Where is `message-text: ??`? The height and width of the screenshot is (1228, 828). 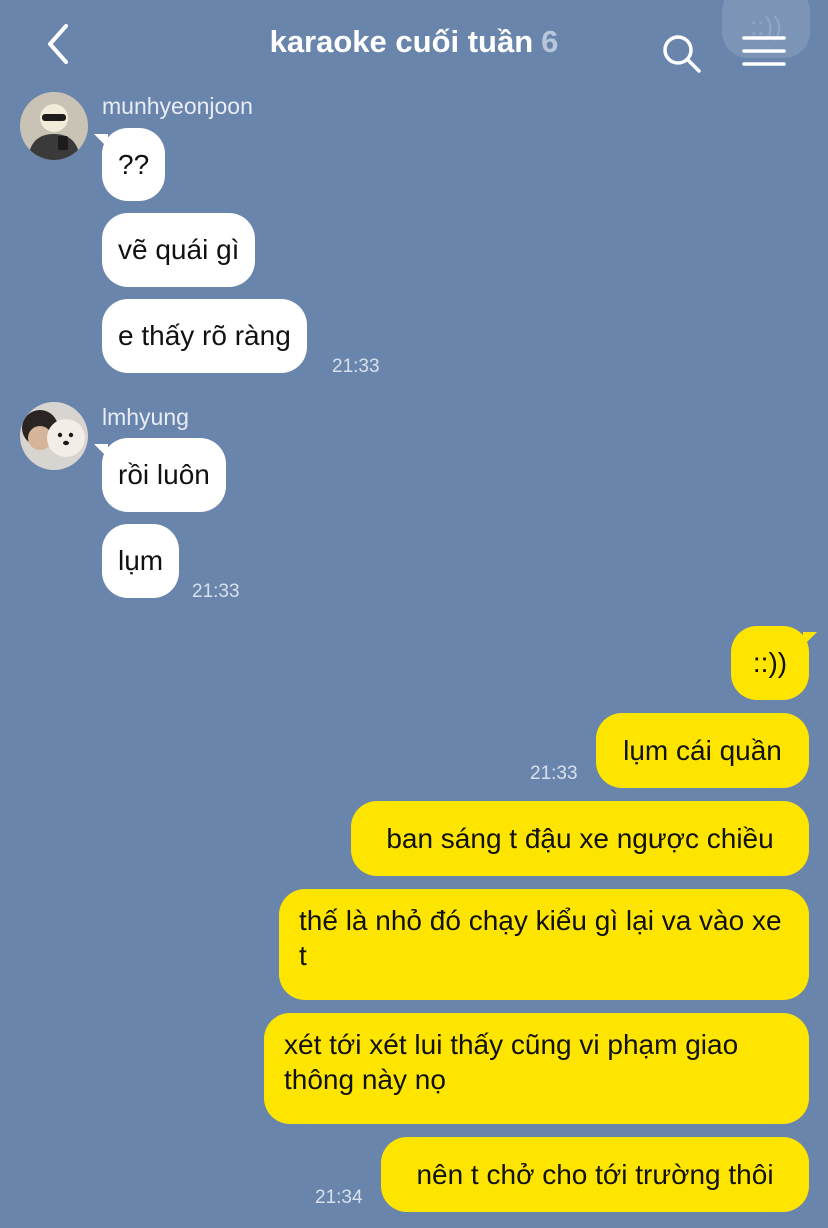
message-text: ?? is located at coordinates (134, 164).